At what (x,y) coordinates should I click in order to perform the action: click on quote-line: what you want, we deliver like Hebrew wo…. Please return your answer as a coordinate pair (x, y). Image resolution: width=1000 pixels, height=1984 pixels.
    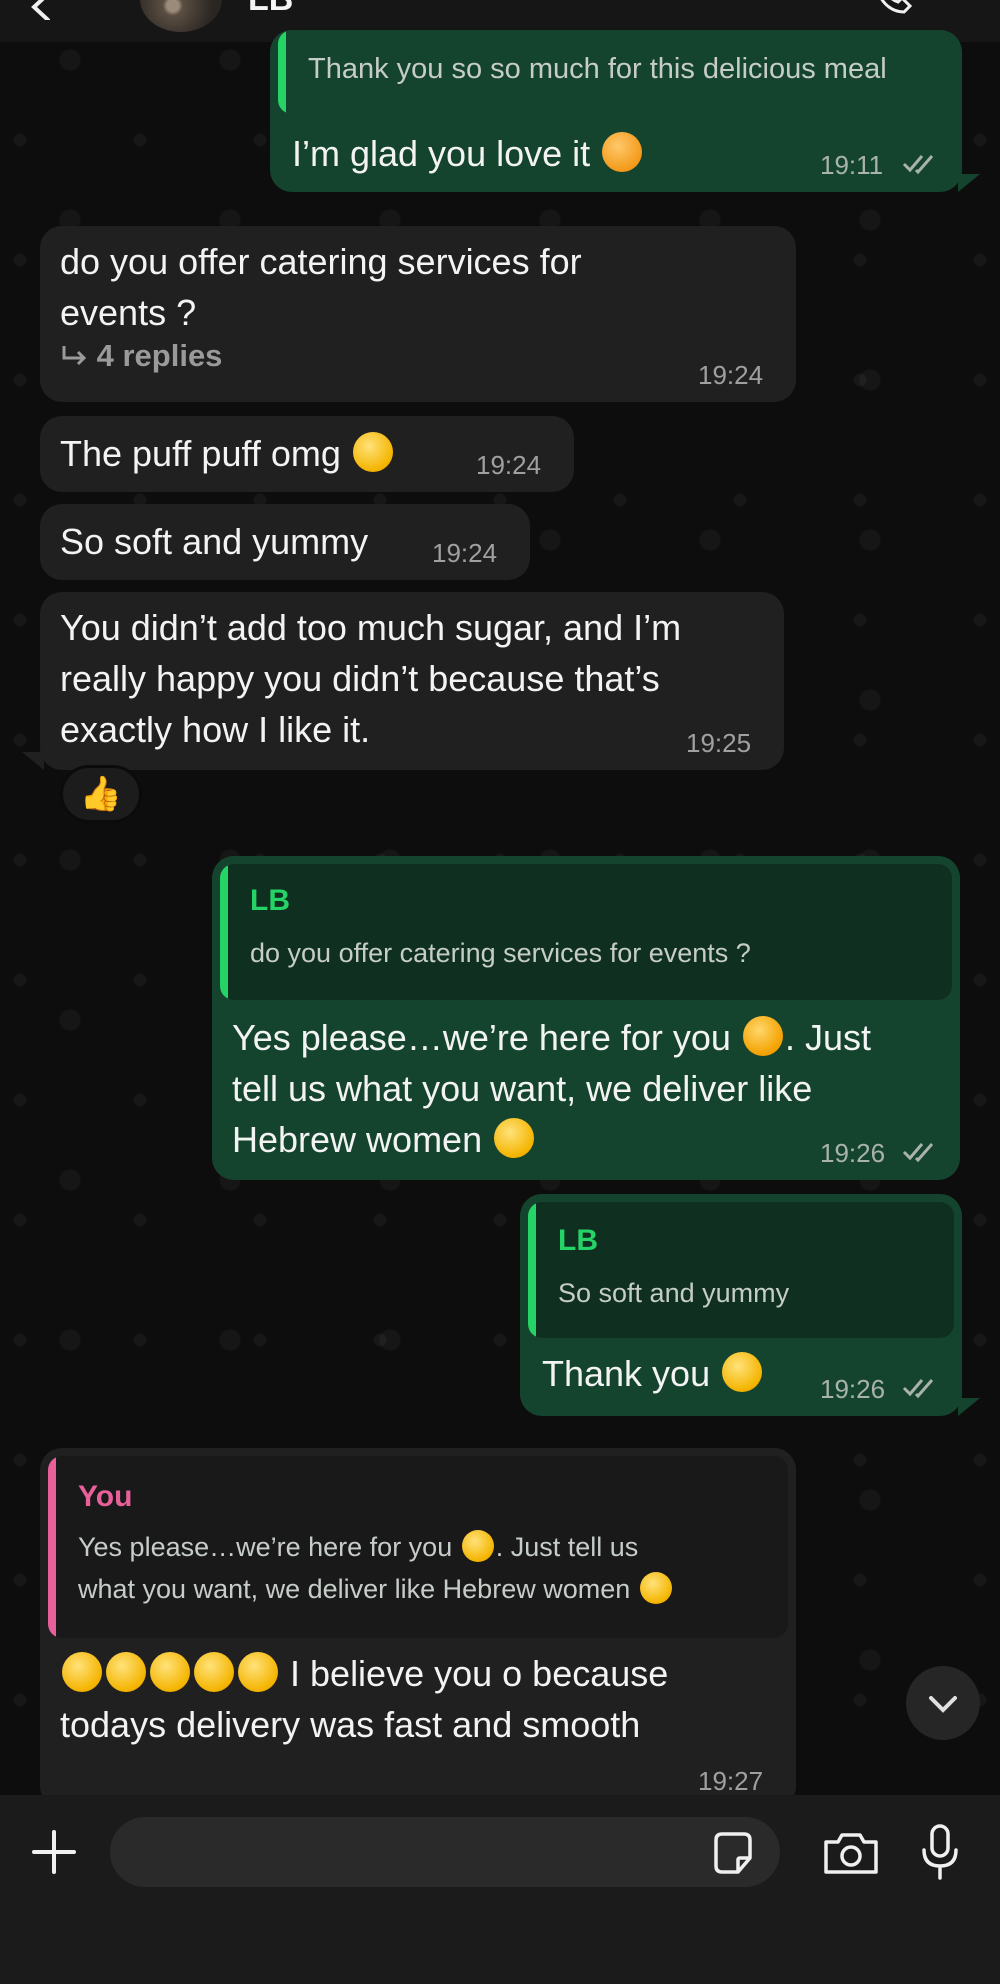
    Looking at the image, I should click on (376, 1589).